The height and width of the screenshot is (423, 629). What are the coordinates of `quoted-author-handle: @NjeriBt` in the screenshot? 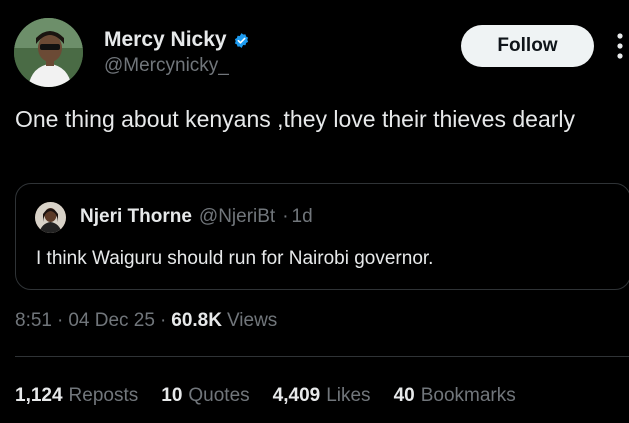 It's located at (237, 217).